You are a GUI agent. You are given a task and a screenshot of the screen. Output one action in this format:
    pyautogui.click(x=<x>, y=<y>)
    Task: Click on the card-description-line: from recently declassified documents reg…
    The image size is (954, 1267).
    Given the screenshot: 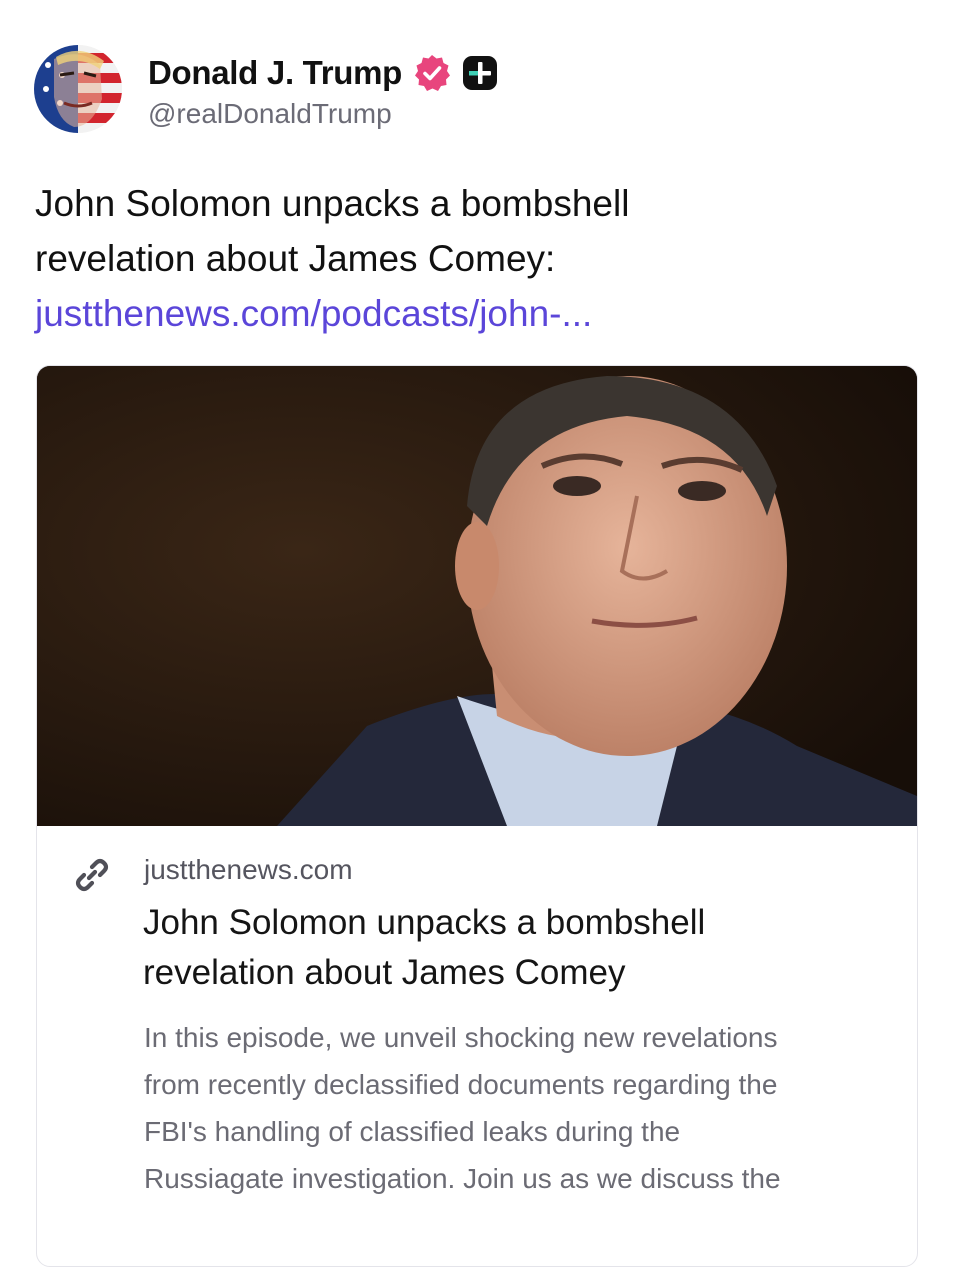 What is the action you would take?
    pyautogui.click(x=461, y=1084)
    